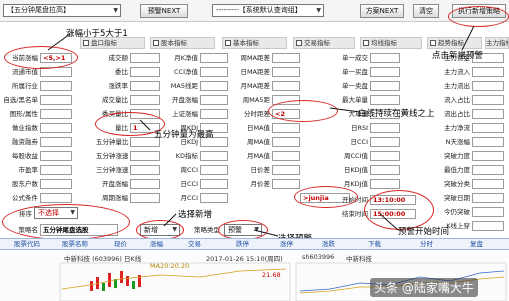  Describe the element at coordinates (25, 128) in the screenshot. I see `label-index: 做业指数` at that location.